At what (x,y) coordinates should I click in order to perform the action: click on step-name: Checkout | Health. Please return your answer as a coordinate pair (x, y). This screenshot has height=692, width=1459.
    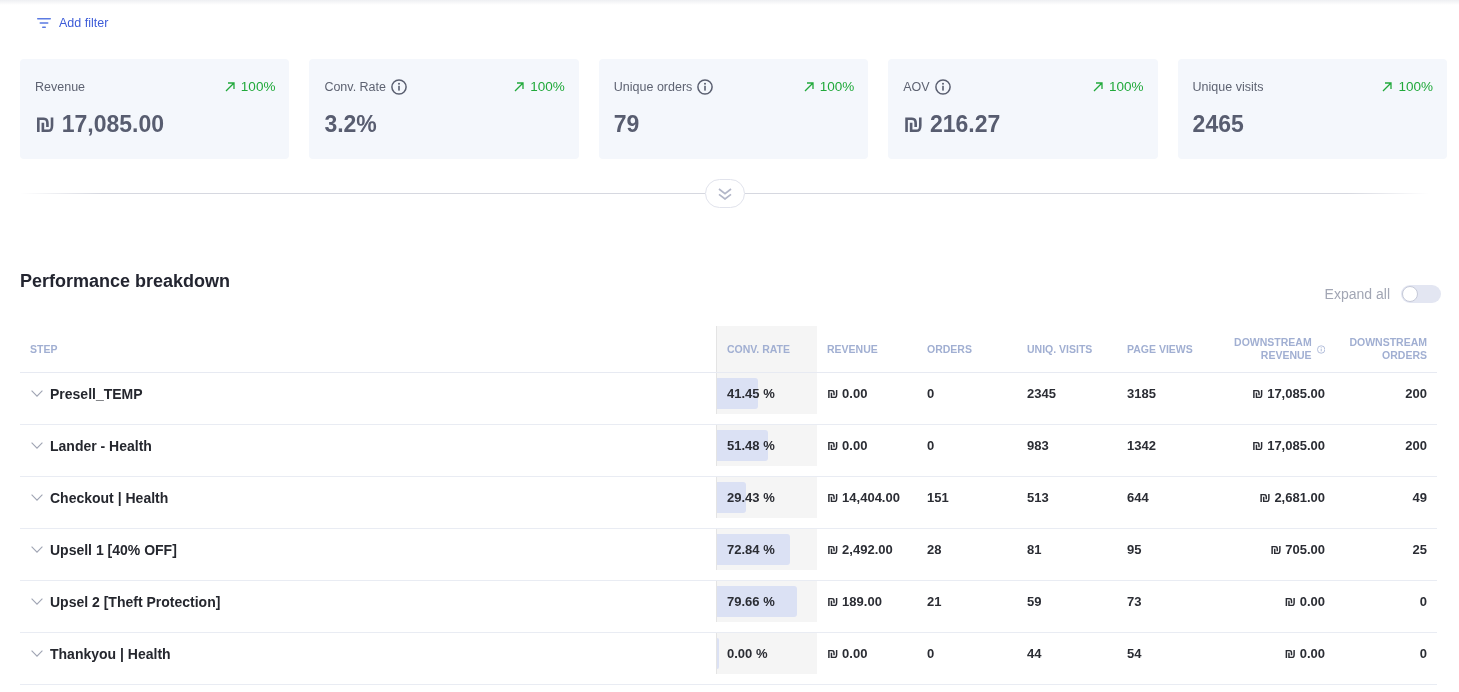
    Looking at the image, I should click on (109, 497).